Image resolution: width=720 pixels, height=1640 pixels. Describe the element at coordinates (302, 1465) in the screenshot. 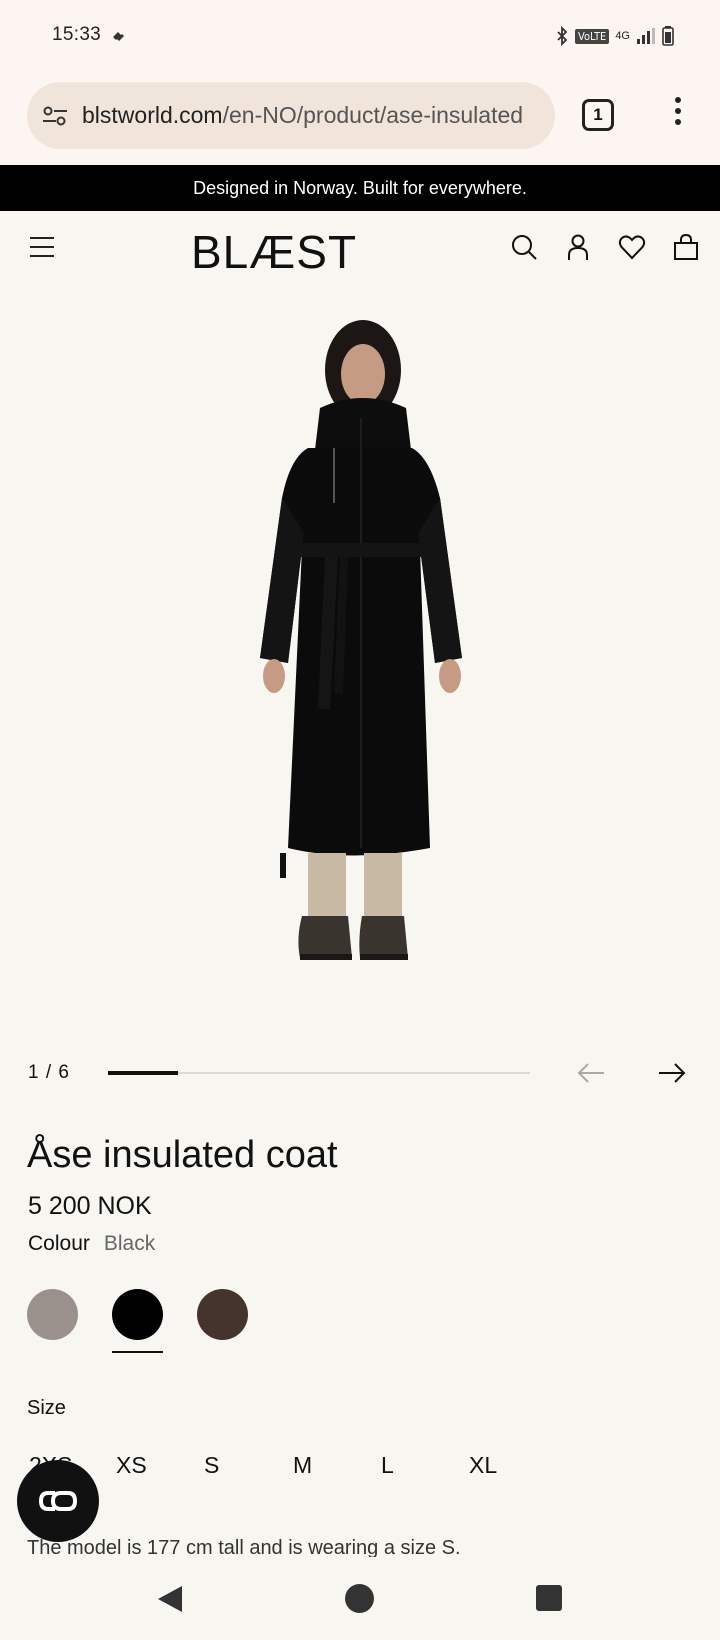

I see `size-option-m: M` at that location.